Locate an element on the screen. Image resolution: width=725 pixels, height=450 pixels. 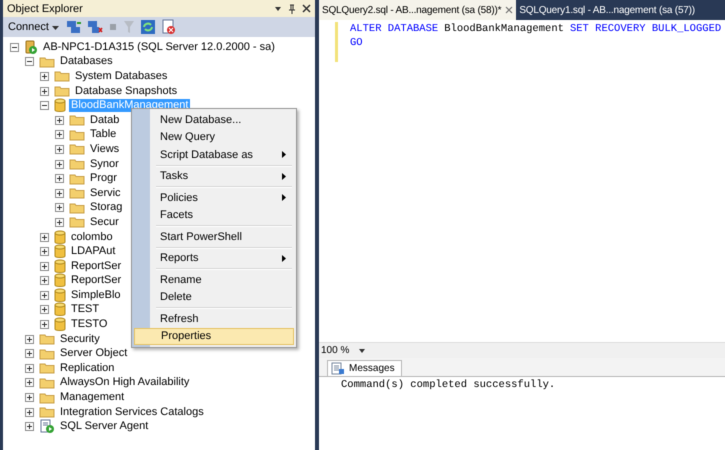
tree-item: TESTO is located at coordinates (89, 325).